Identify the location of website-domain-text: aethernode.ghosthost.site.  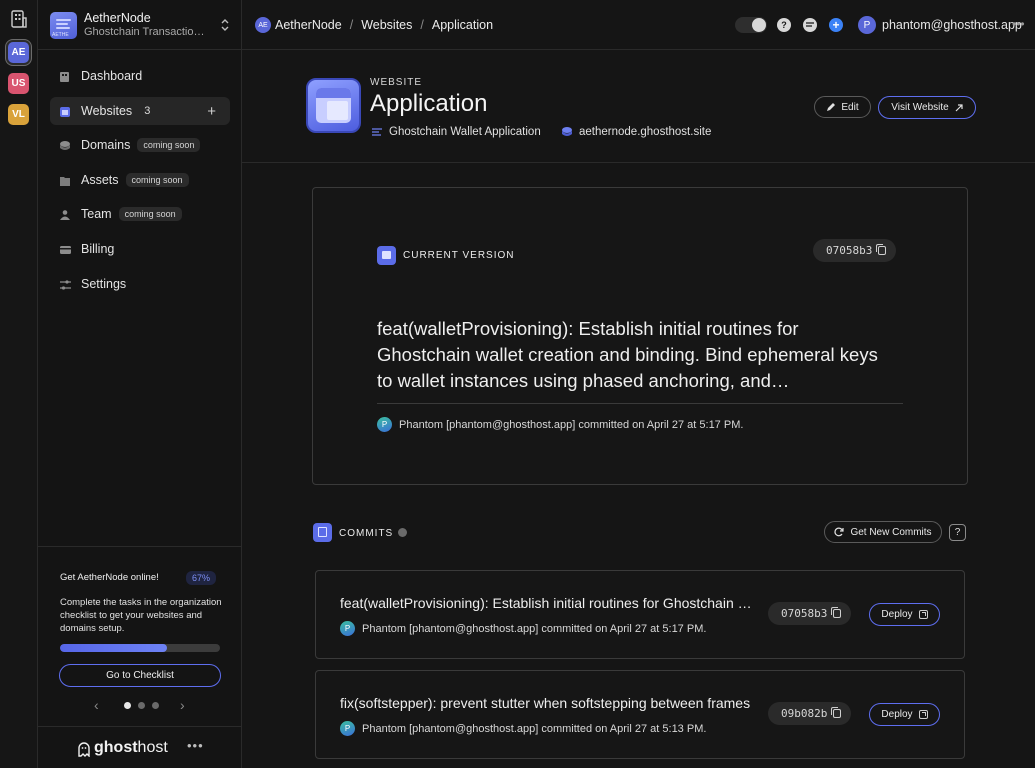
(645, 132).